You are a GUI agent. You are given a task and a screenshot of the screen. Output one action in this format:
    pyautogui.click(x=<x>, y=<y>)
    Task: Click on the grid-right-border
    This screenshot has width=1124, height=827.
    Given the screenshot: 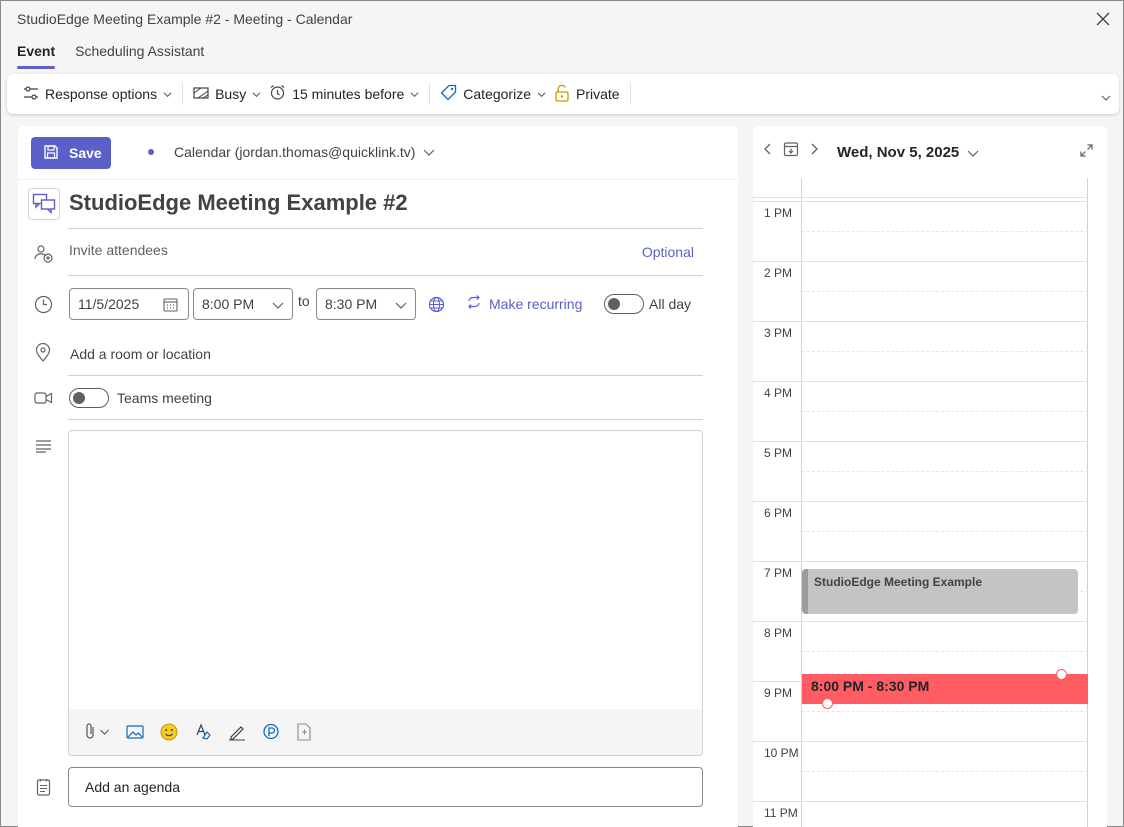 What is the action you would take?
    pyautogui.click(x=1087, y=502)
    